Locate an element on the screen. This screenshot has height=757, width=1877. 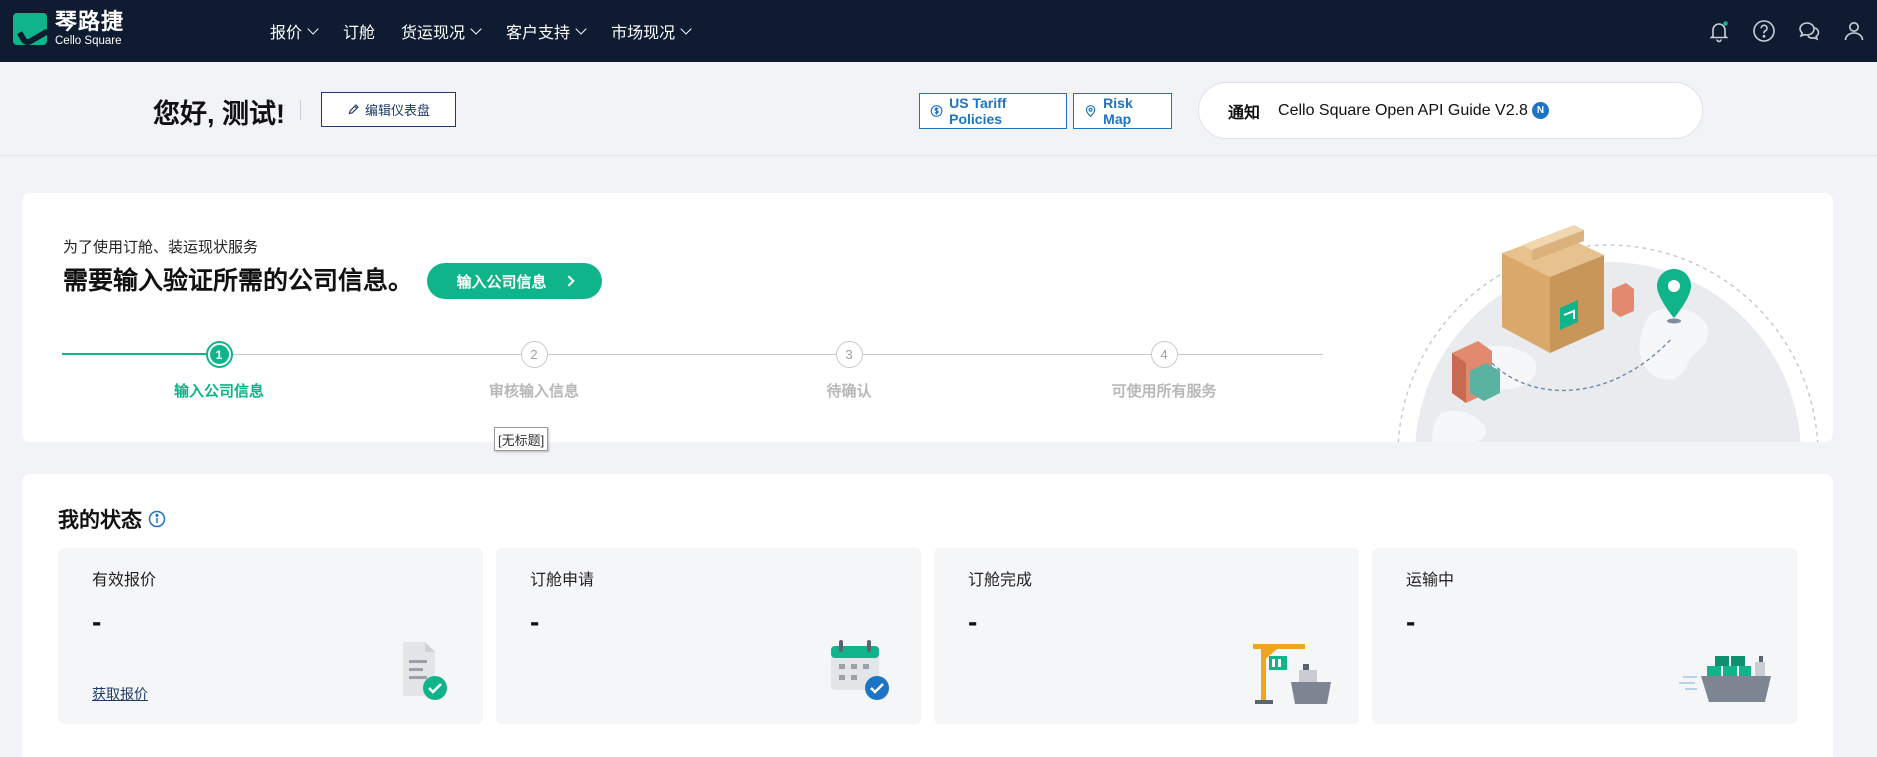
tile-label: 有效报价 is located at coordinates (124, 580).